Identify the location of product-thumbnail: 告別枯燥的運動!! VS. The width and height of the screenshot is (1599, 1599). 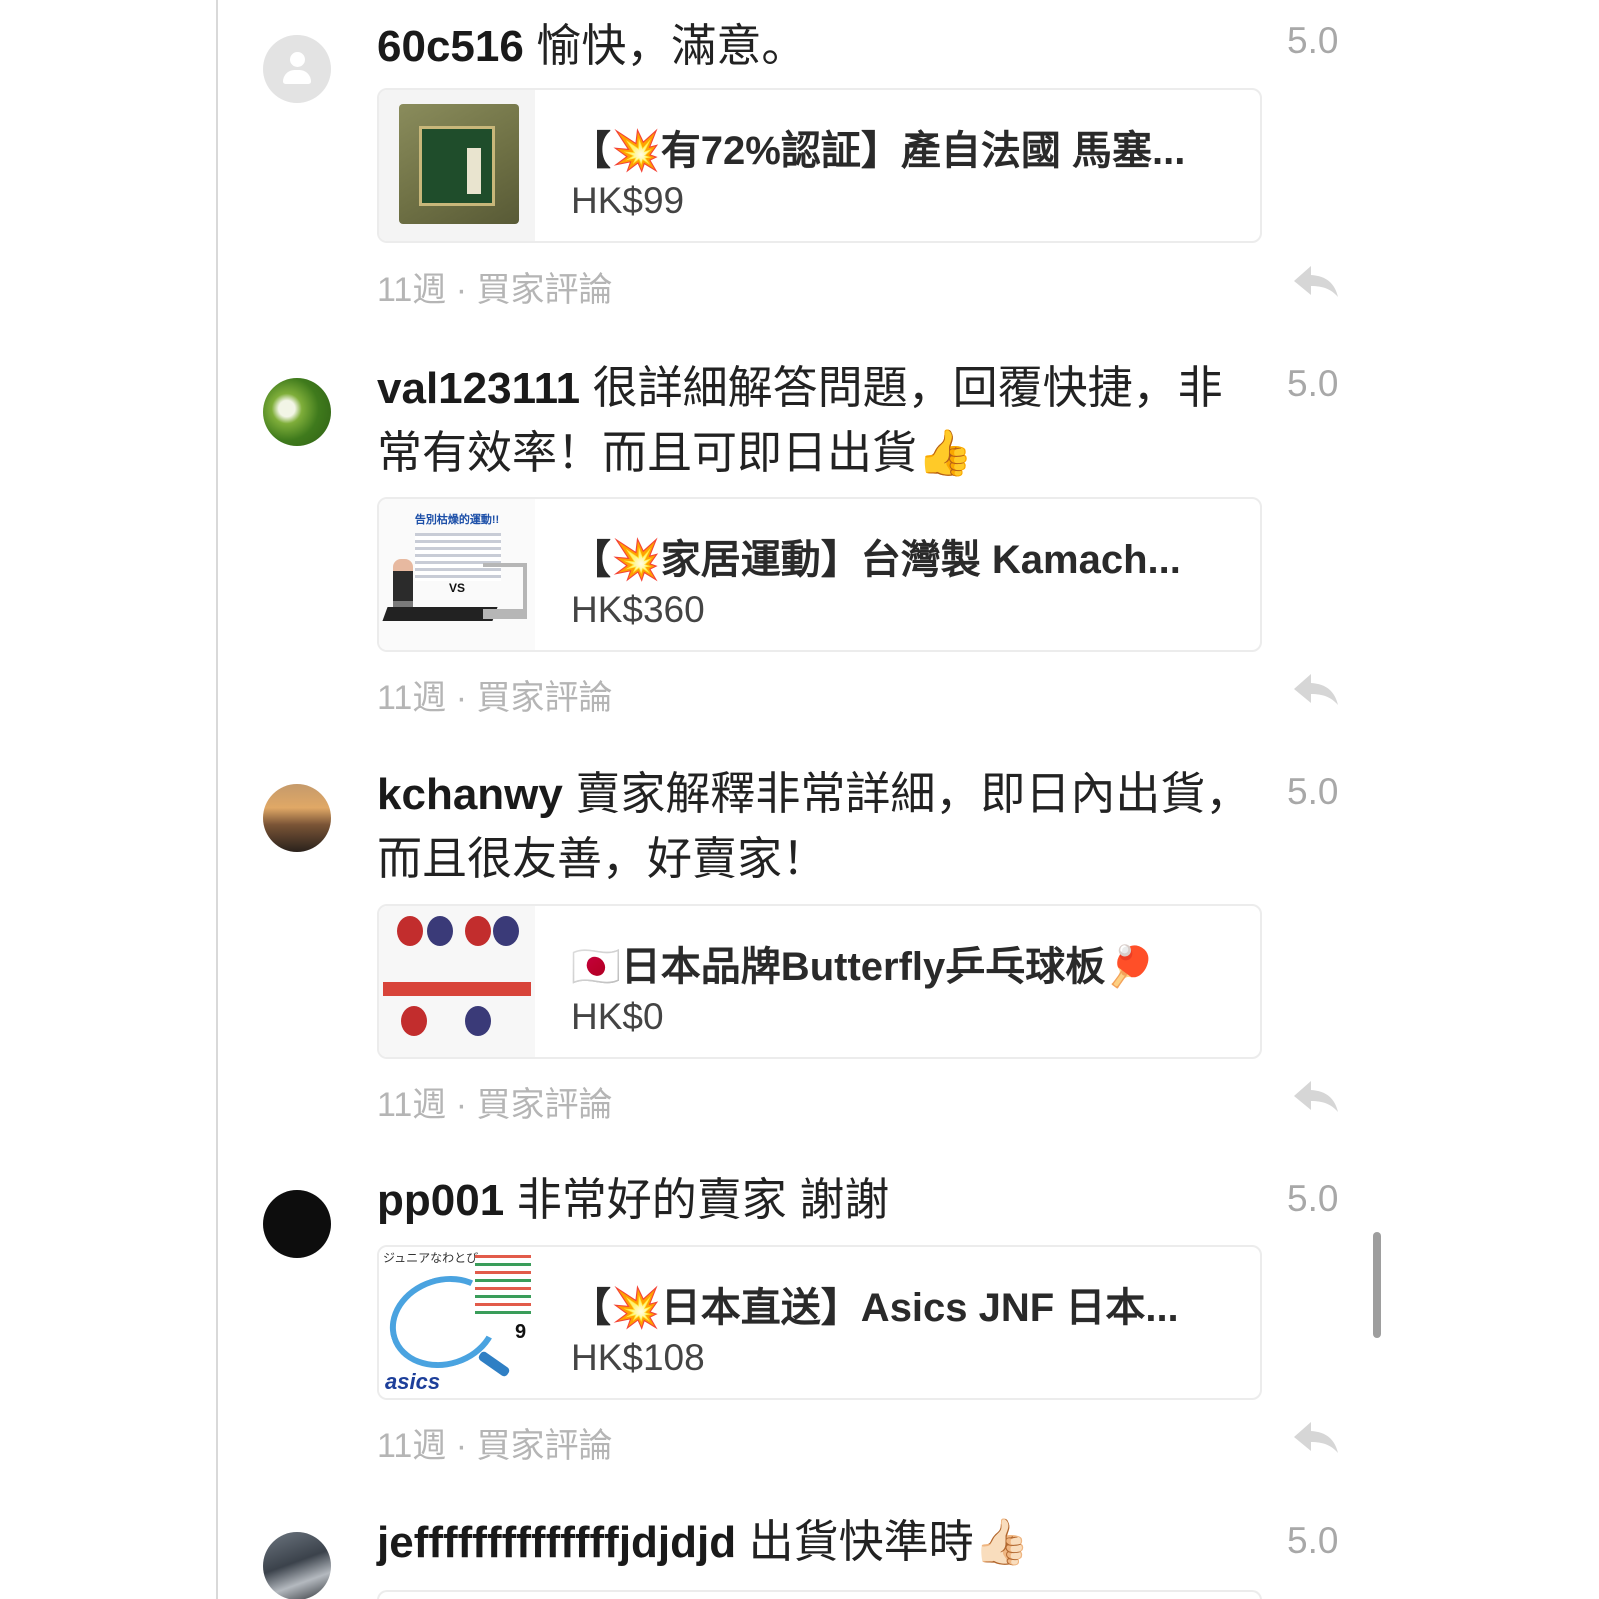
(457, 574).